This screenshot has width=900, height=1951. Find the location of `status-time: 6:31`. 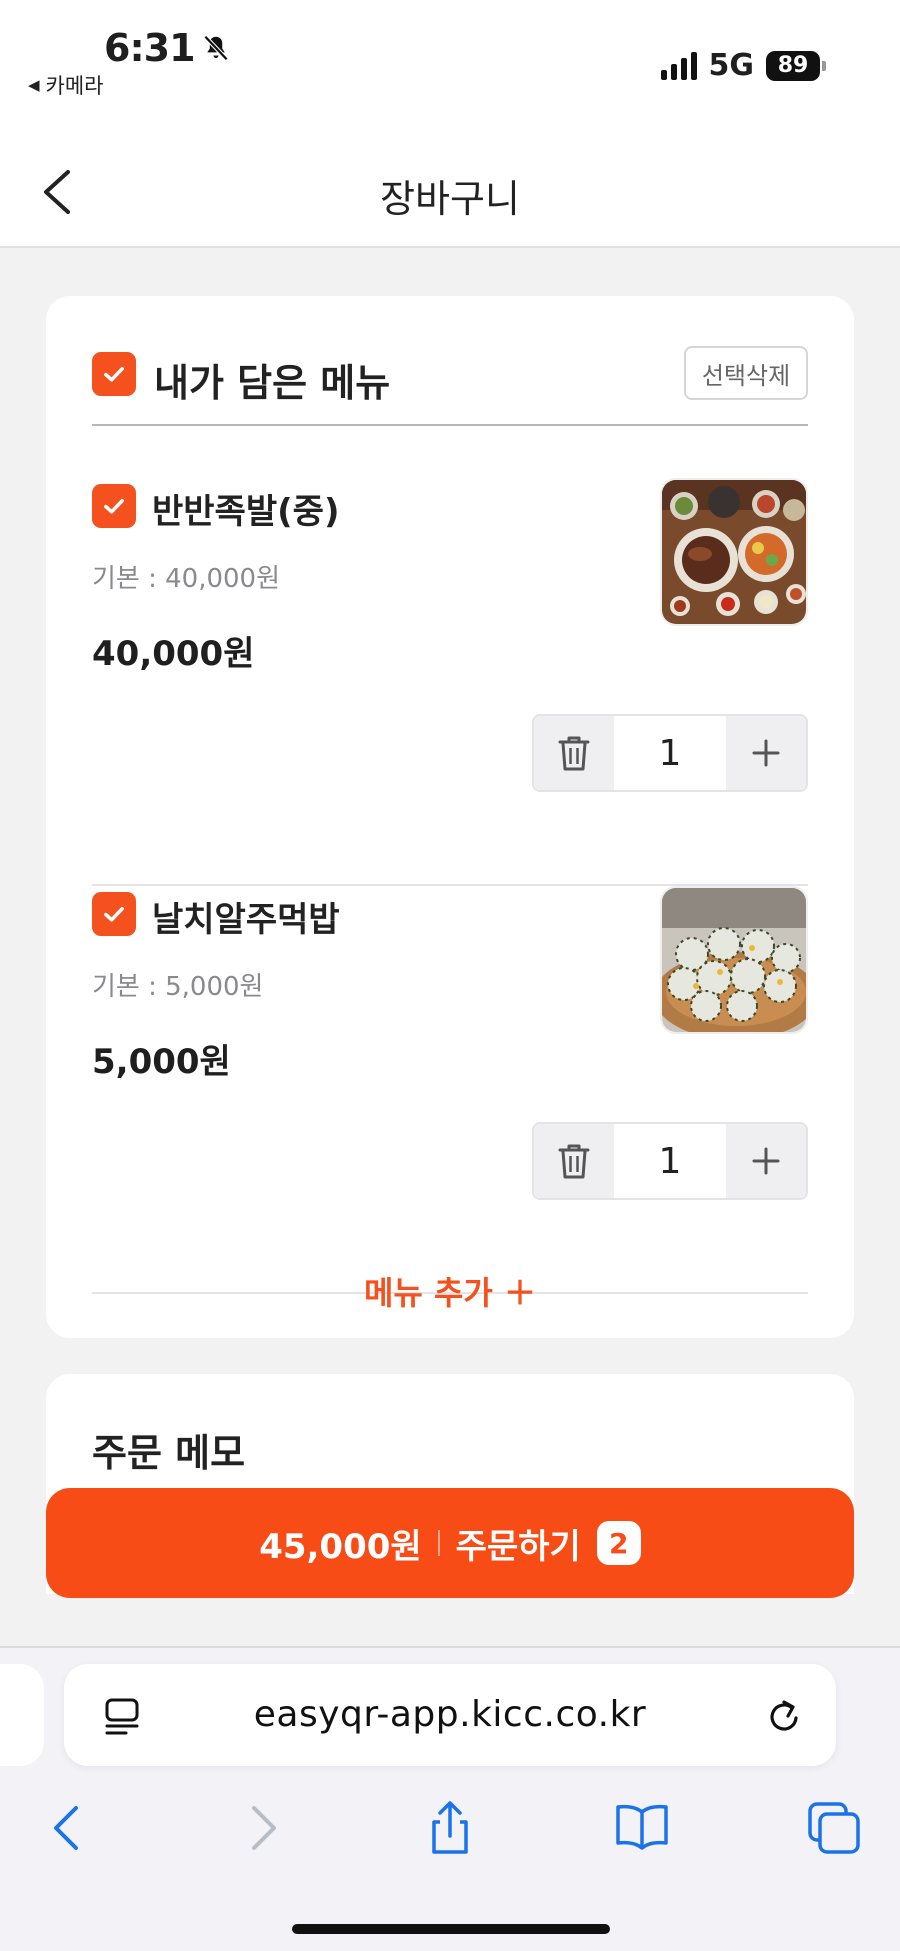

status-time: 6:31 is located at coordinates (167, 48).